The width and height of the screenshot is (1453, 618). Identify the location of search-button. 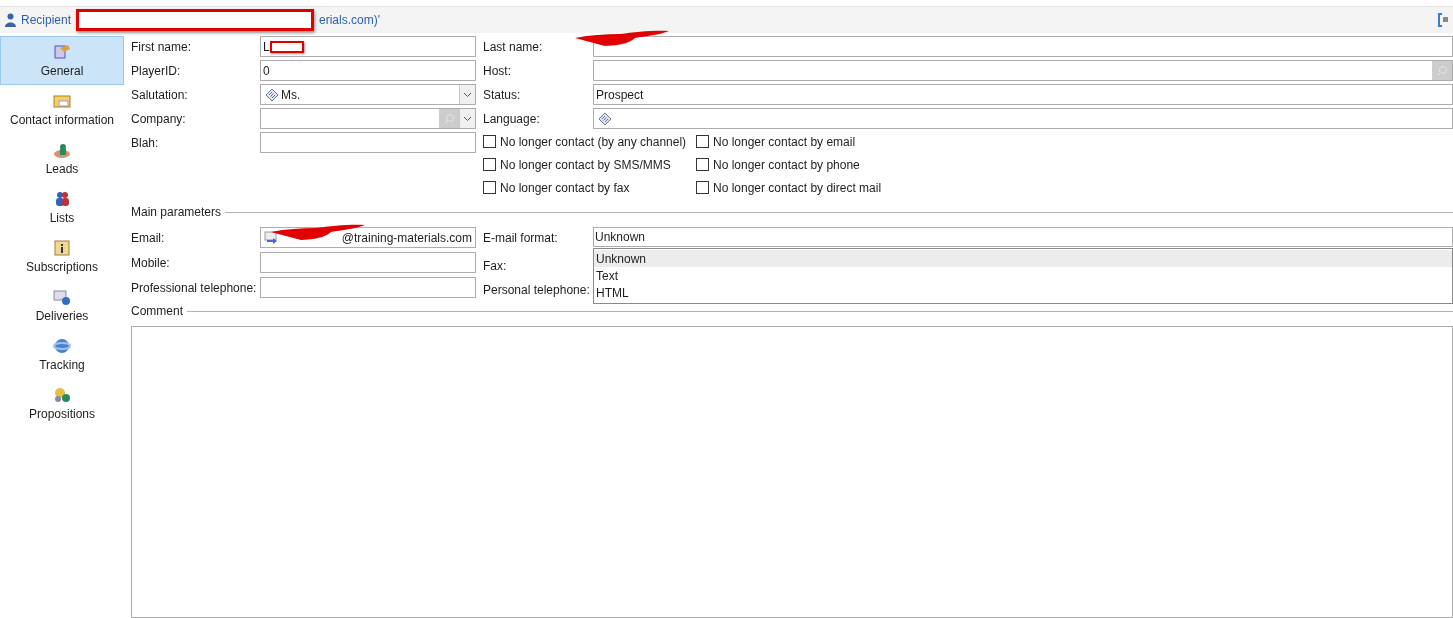
(1442, 70).